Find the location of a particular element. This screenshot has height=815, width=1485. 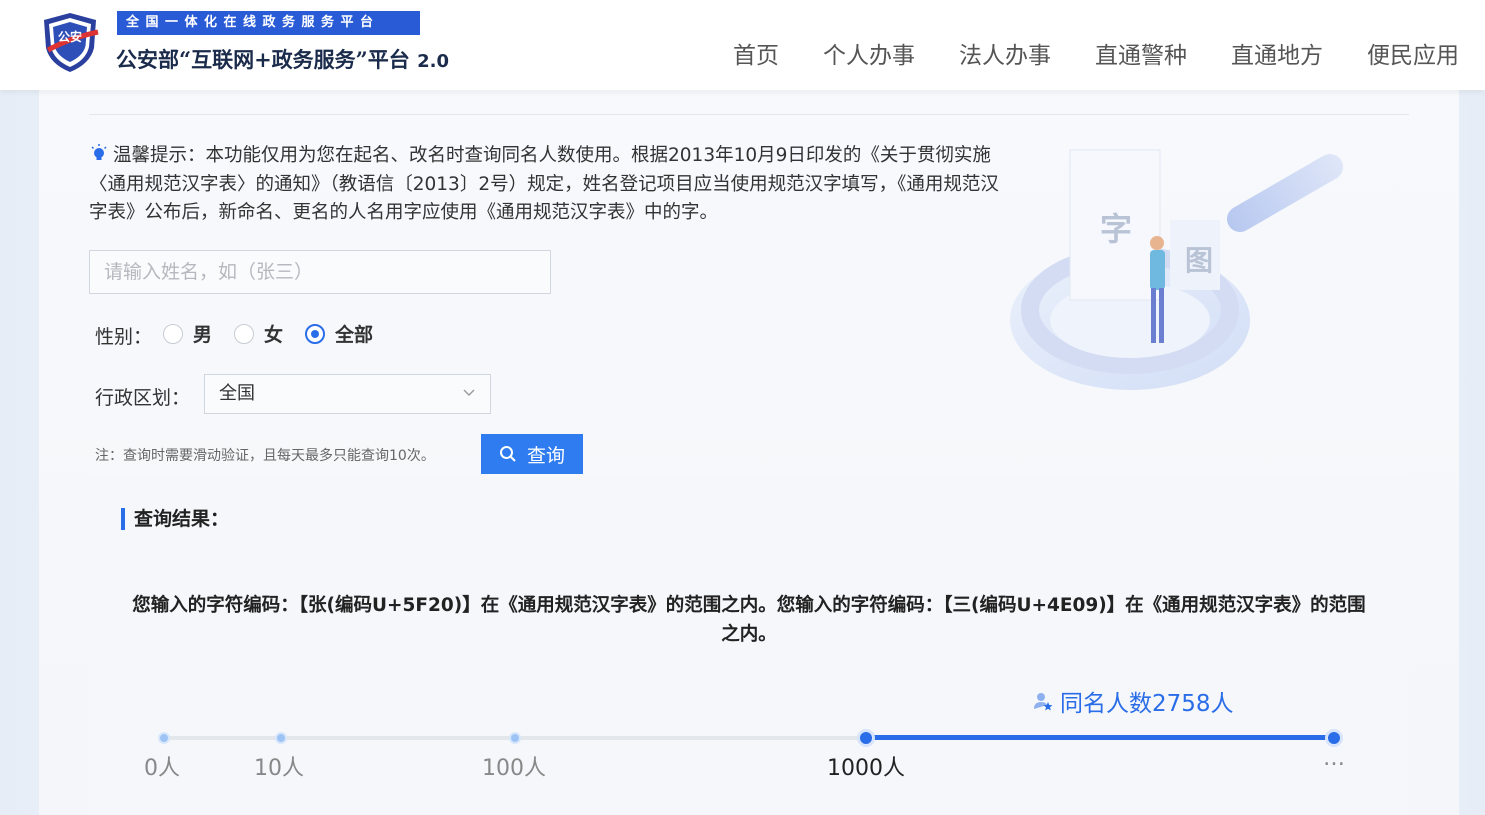

chevron-down-icon is located at coordinates (469, 392).